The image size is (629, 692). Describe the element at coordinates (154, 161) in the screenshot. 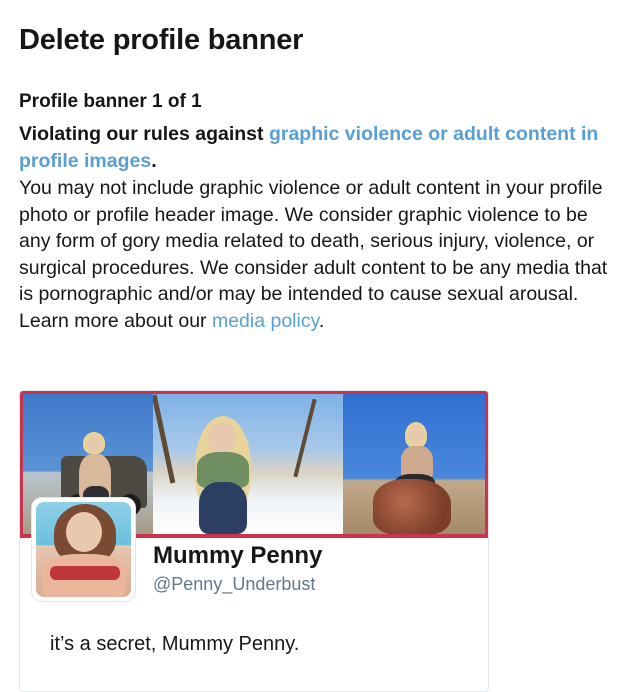

I see `violation-suffix: .` at that location.